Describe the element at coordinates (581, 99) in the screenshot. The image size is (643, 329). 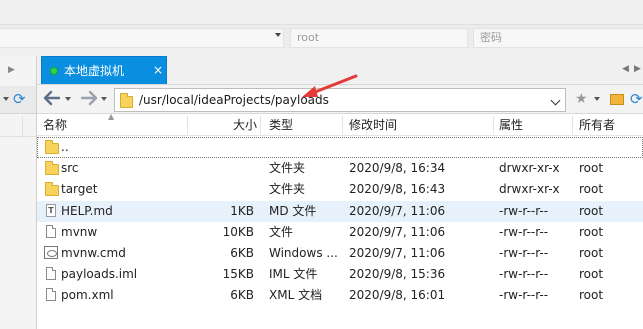
I see `bookmark-star-icon: ★` at that location.